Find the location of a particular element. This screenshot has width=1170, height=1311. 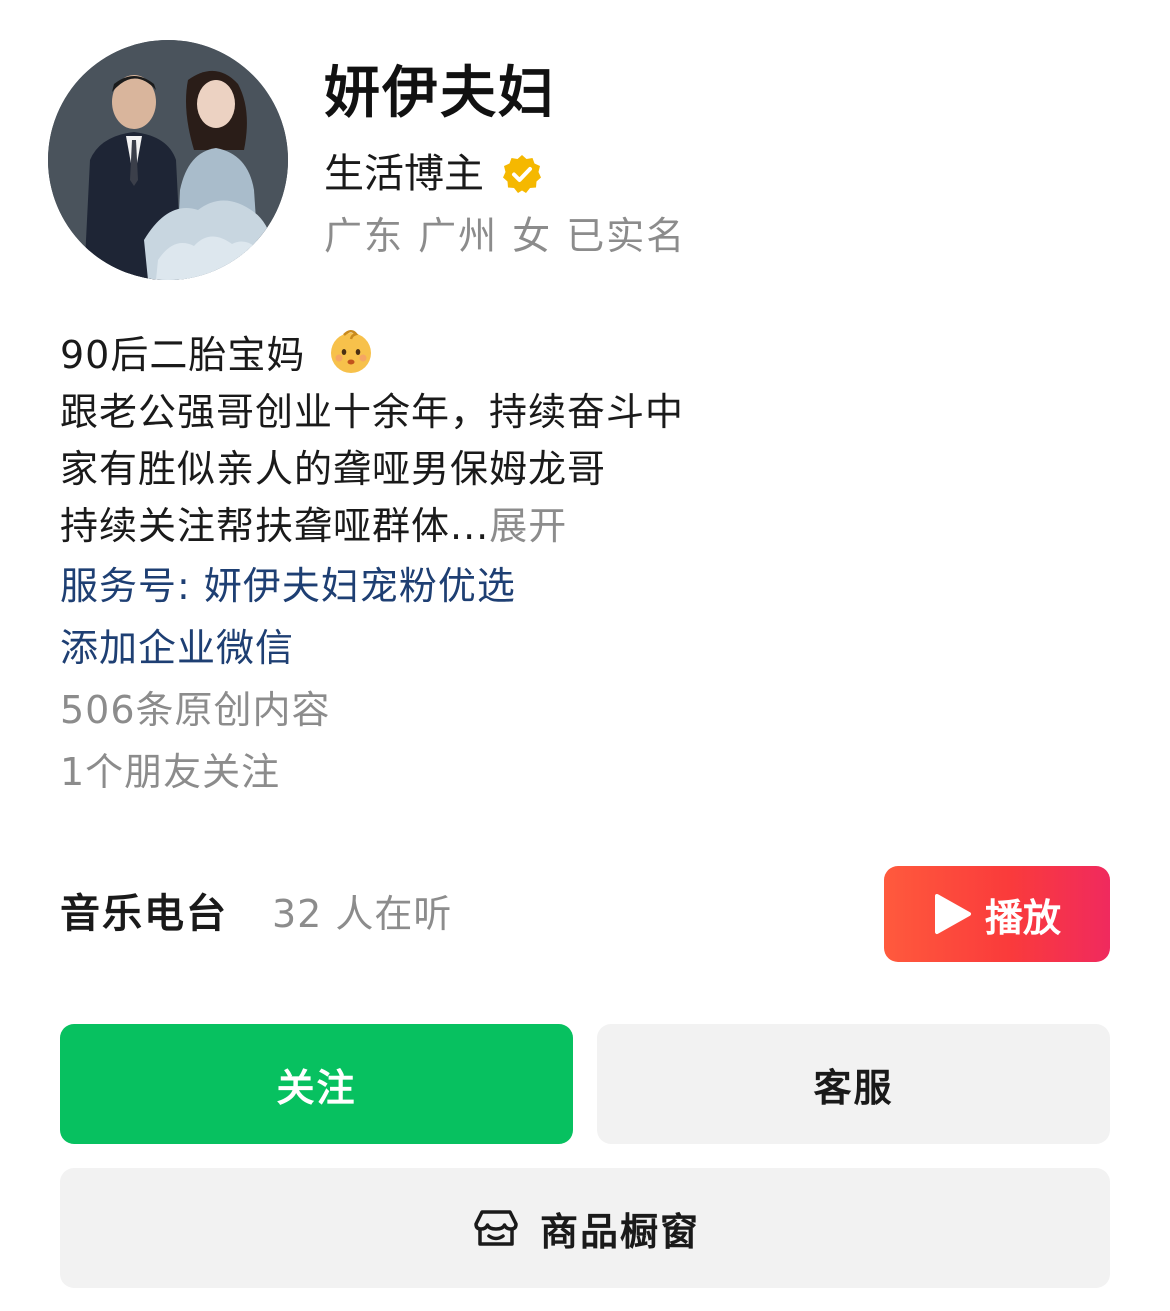

play-label: 播放 is located at coordinates (1022, 917).